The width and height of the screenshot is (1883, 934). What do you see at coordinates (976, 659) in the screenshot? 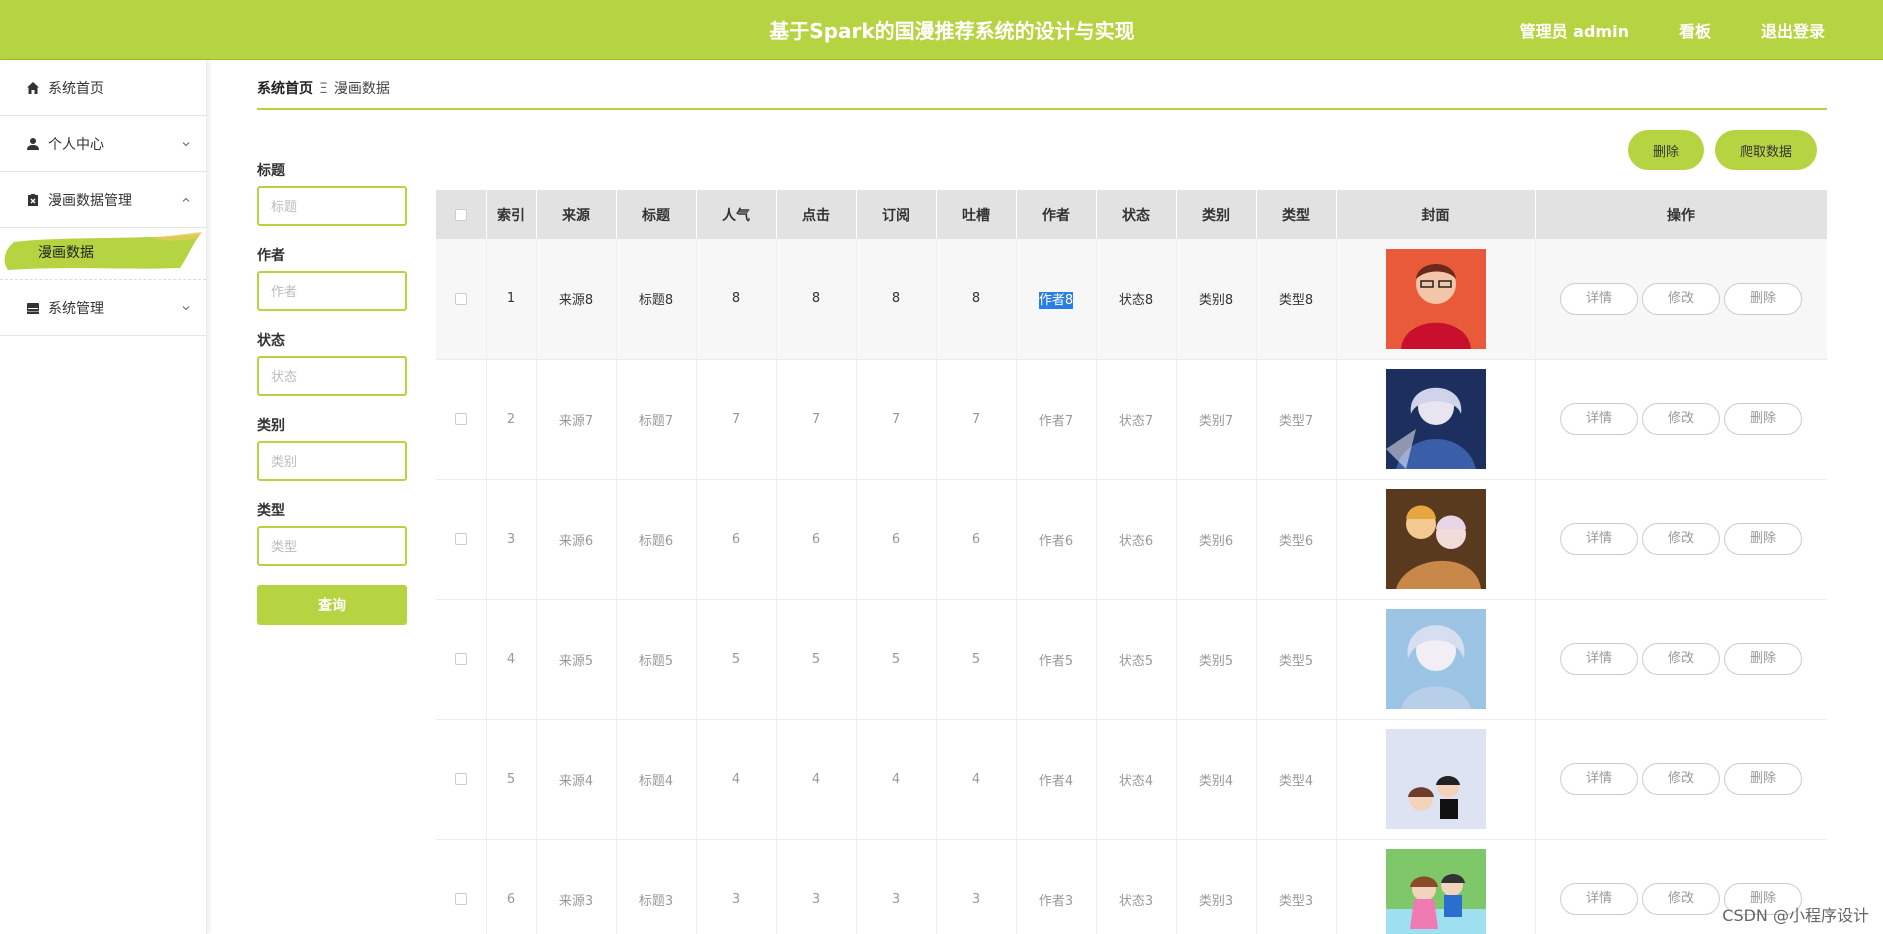
I see `cell-comments: 5` at bounding box center [976, 659].